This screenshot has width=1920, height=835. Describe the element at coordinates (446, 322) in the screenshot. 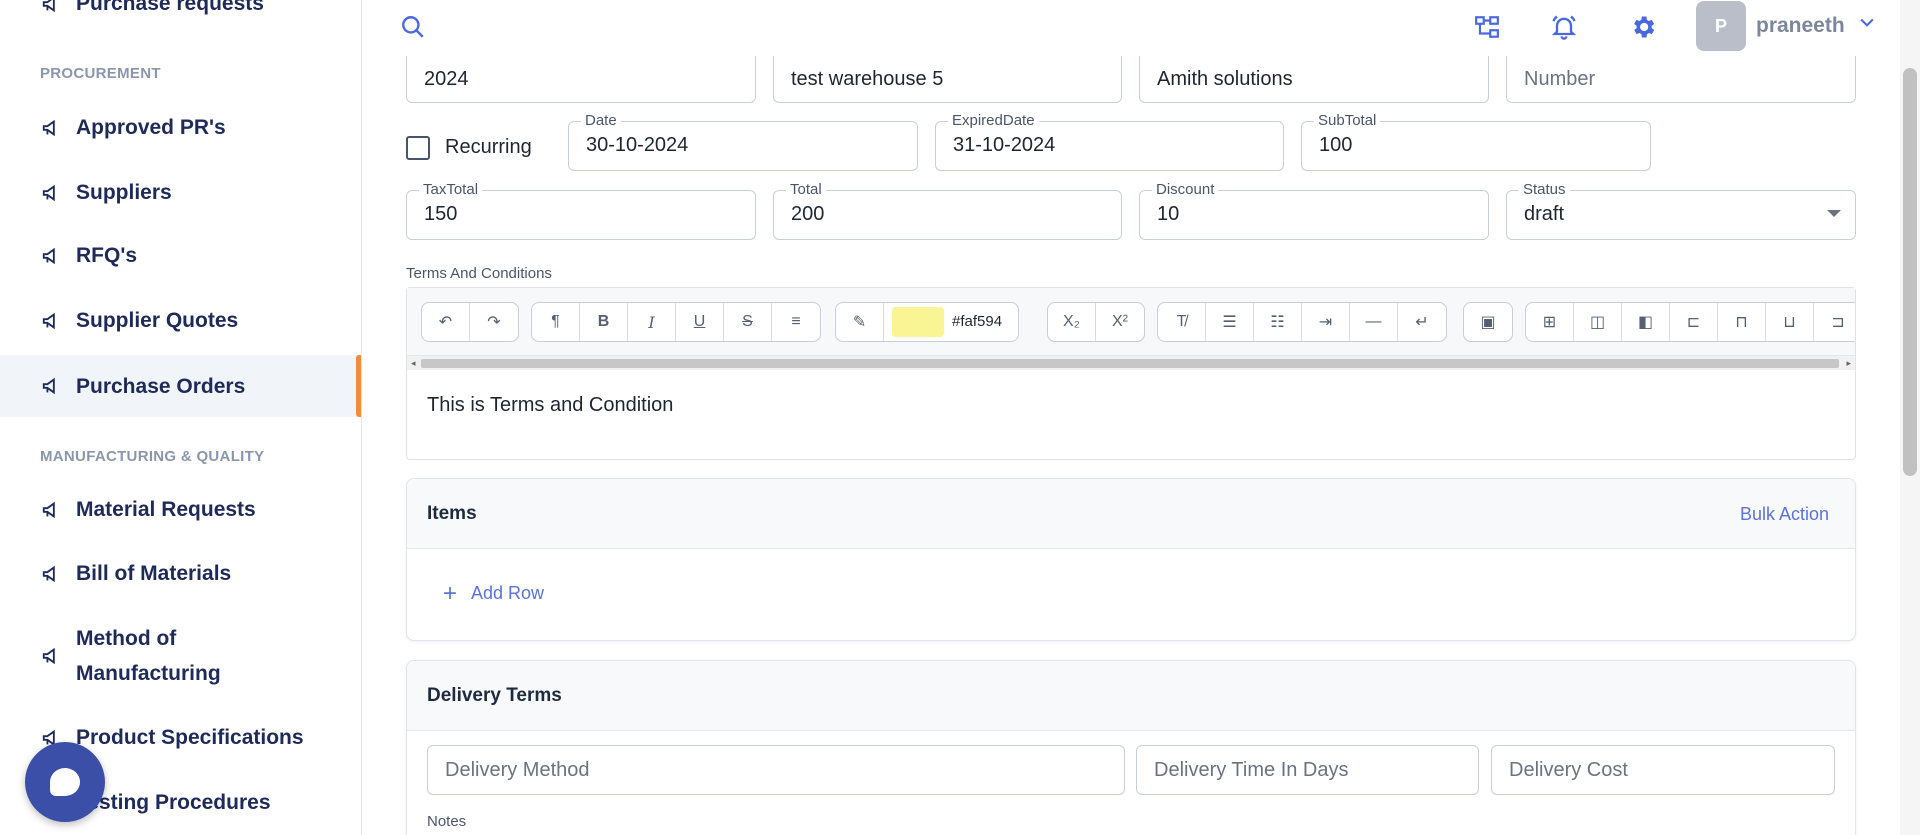

I see `undo-icon: ↶` at that location.